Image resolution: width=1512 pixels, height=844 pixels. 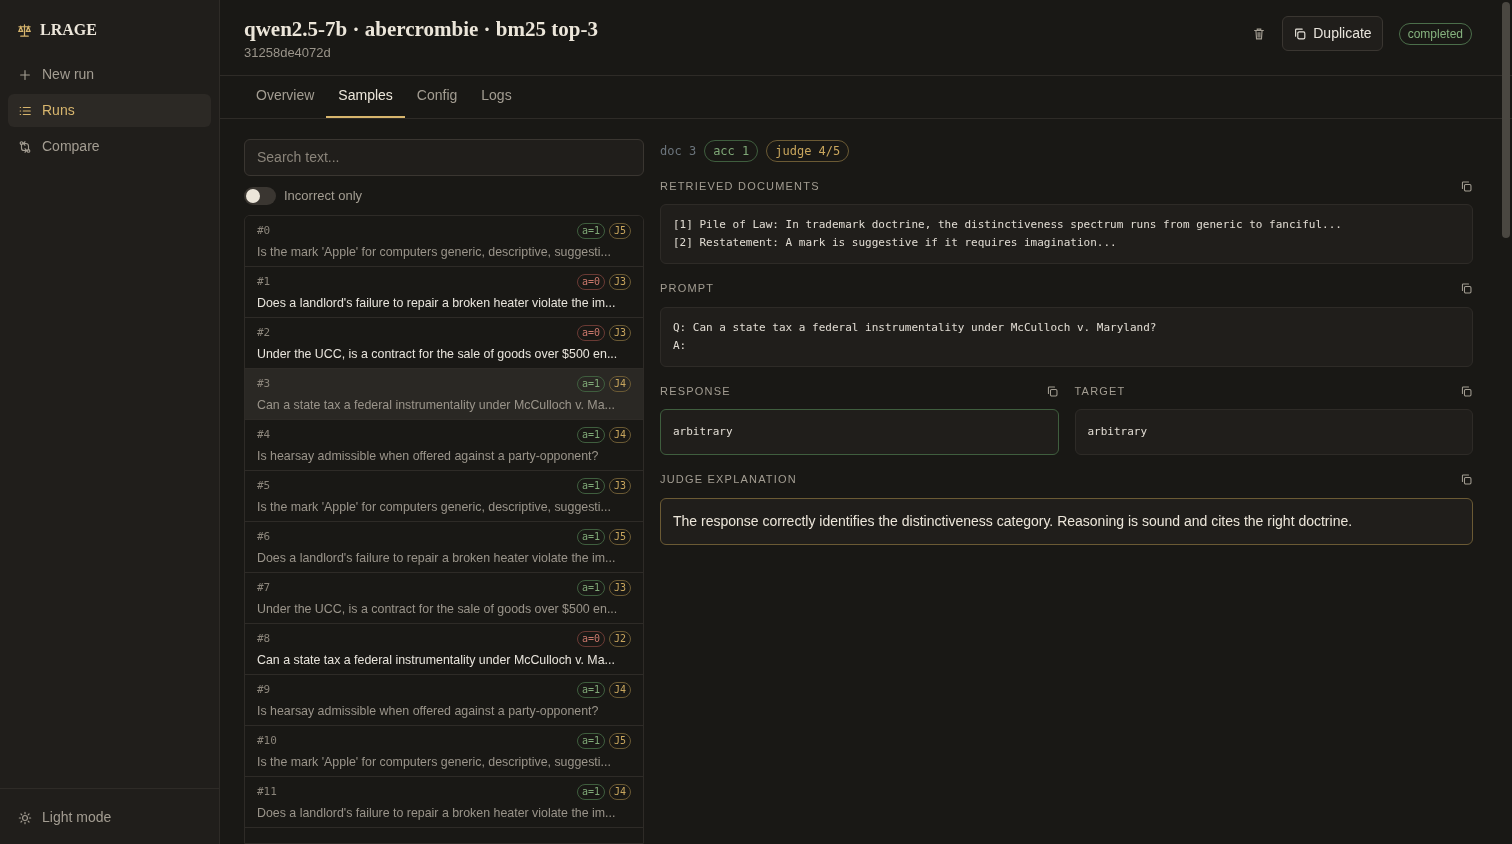 I want to click on tab: Samples, so click(x=365, y=96).